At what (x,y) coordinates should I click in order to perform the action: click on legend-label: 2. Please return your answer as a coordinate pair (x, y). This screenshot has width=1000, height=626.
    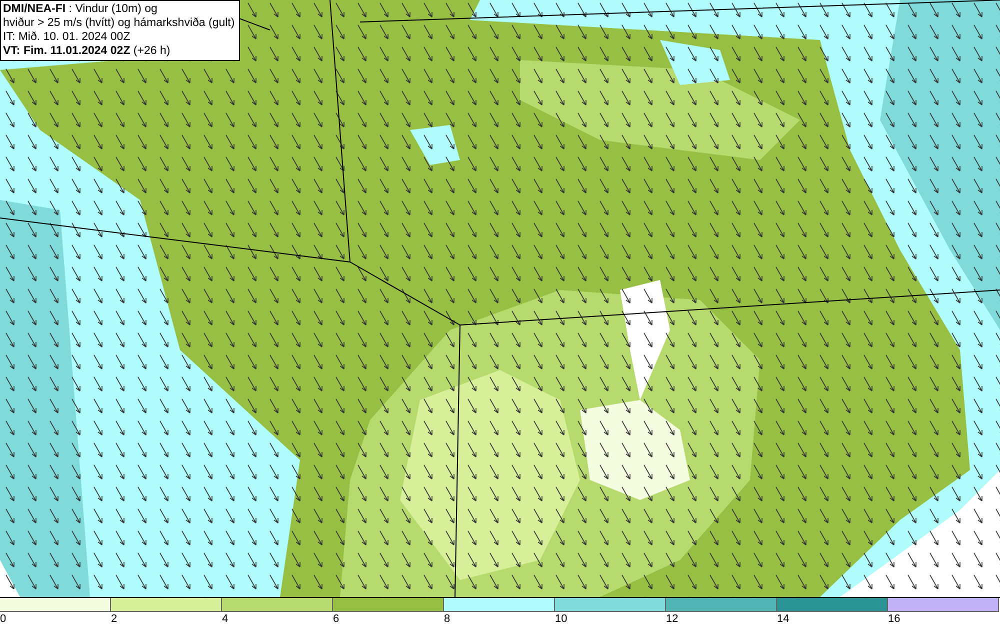
    Looking at the image, I should click on (114, 619).